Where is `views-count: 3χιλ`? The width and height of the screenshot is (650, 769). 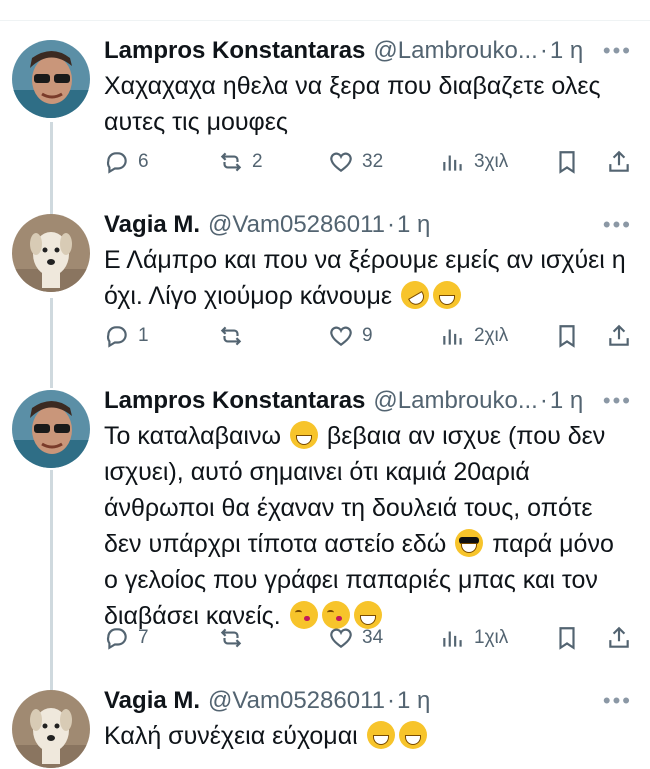
views-count: 3χιλ is located at coordinates (491, 161).